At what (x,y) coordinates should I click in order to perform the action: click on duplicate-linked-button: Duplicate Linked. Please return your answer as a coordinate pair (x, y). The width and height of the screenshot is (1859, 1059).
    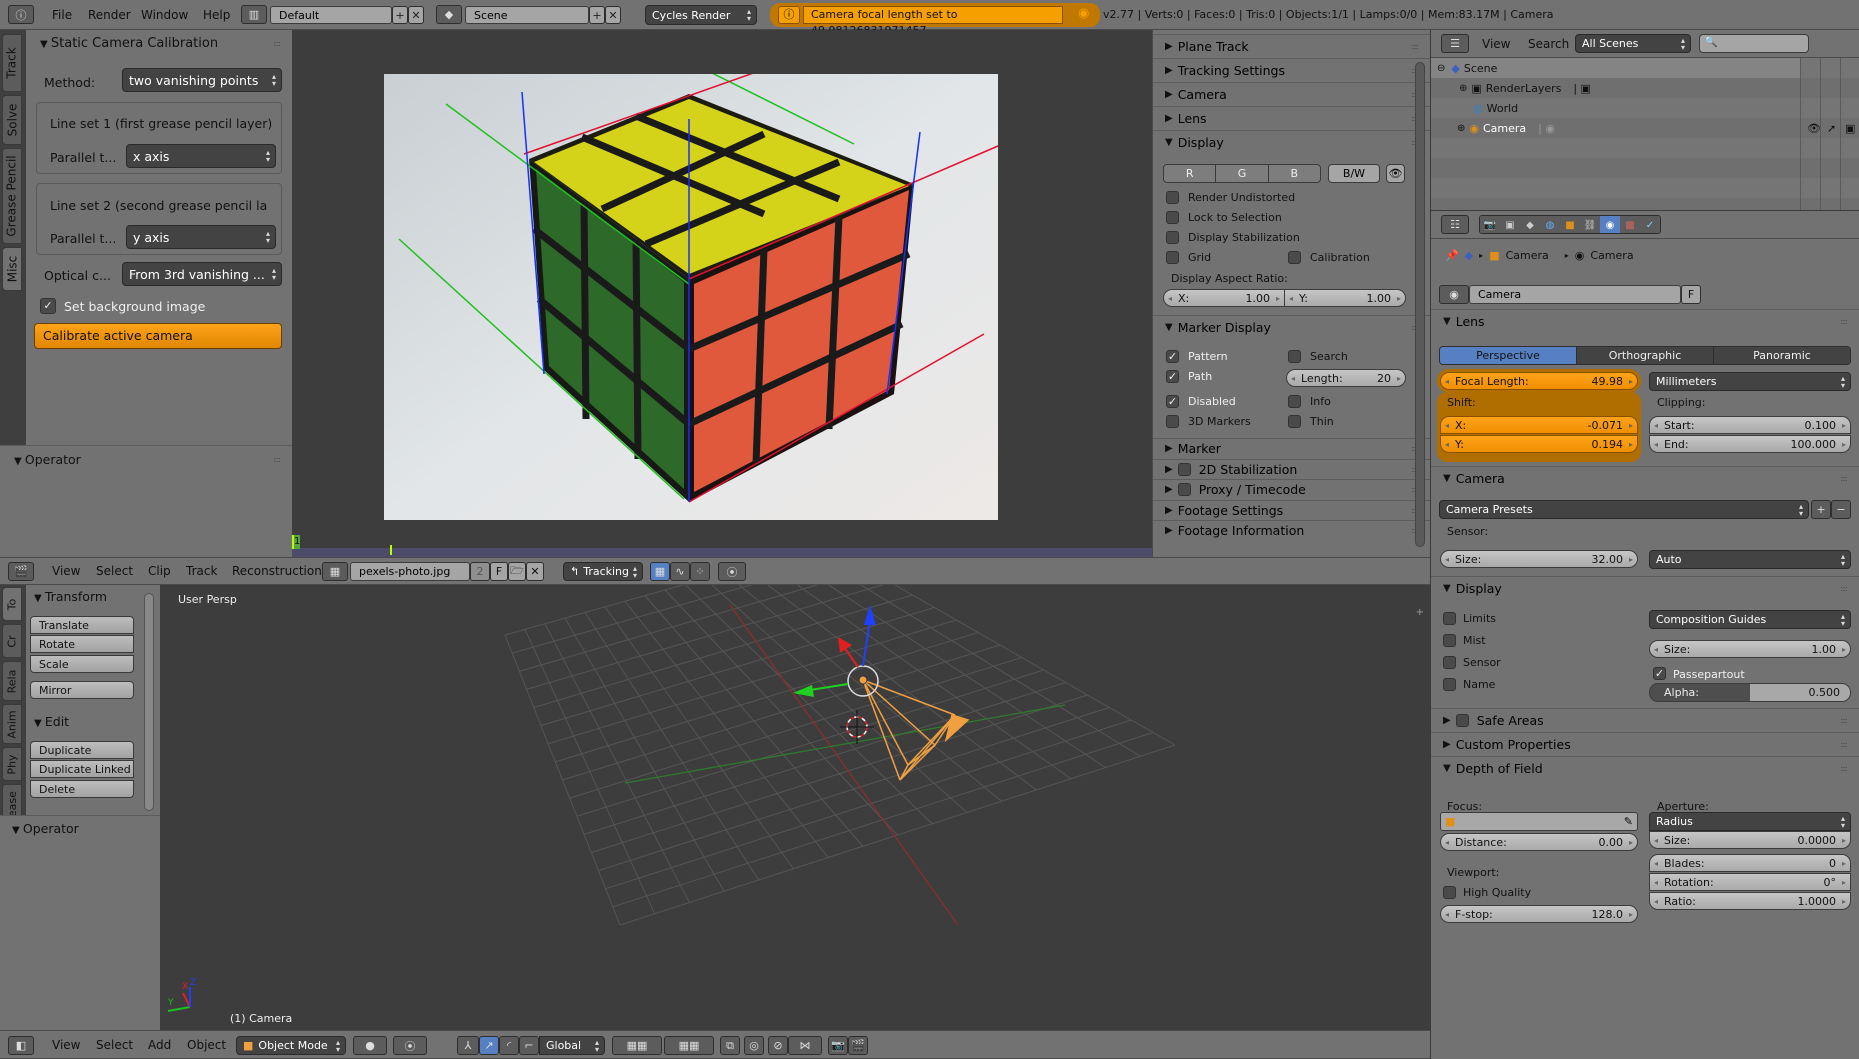
    Looking at the image, I should click on (82, 769).